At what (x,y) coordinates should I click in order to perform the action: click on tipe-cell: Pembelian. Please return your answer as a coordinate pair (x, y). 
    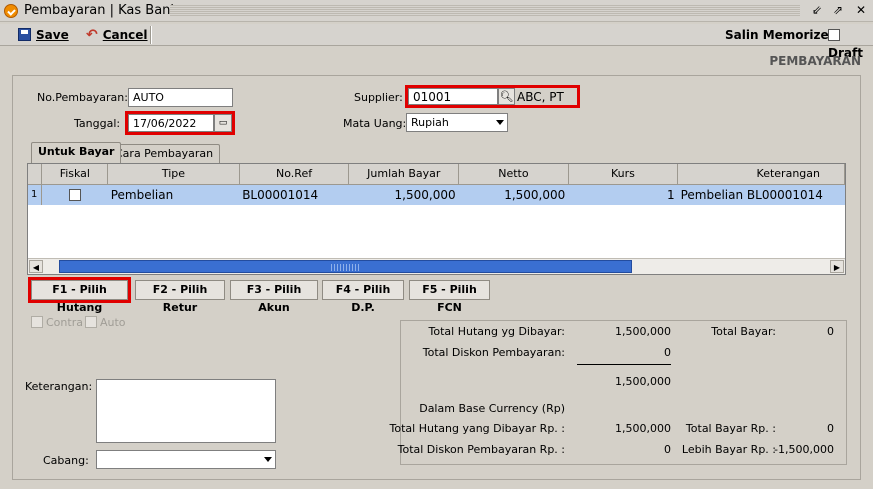
    Looking at the image, I should click on (173, 194).